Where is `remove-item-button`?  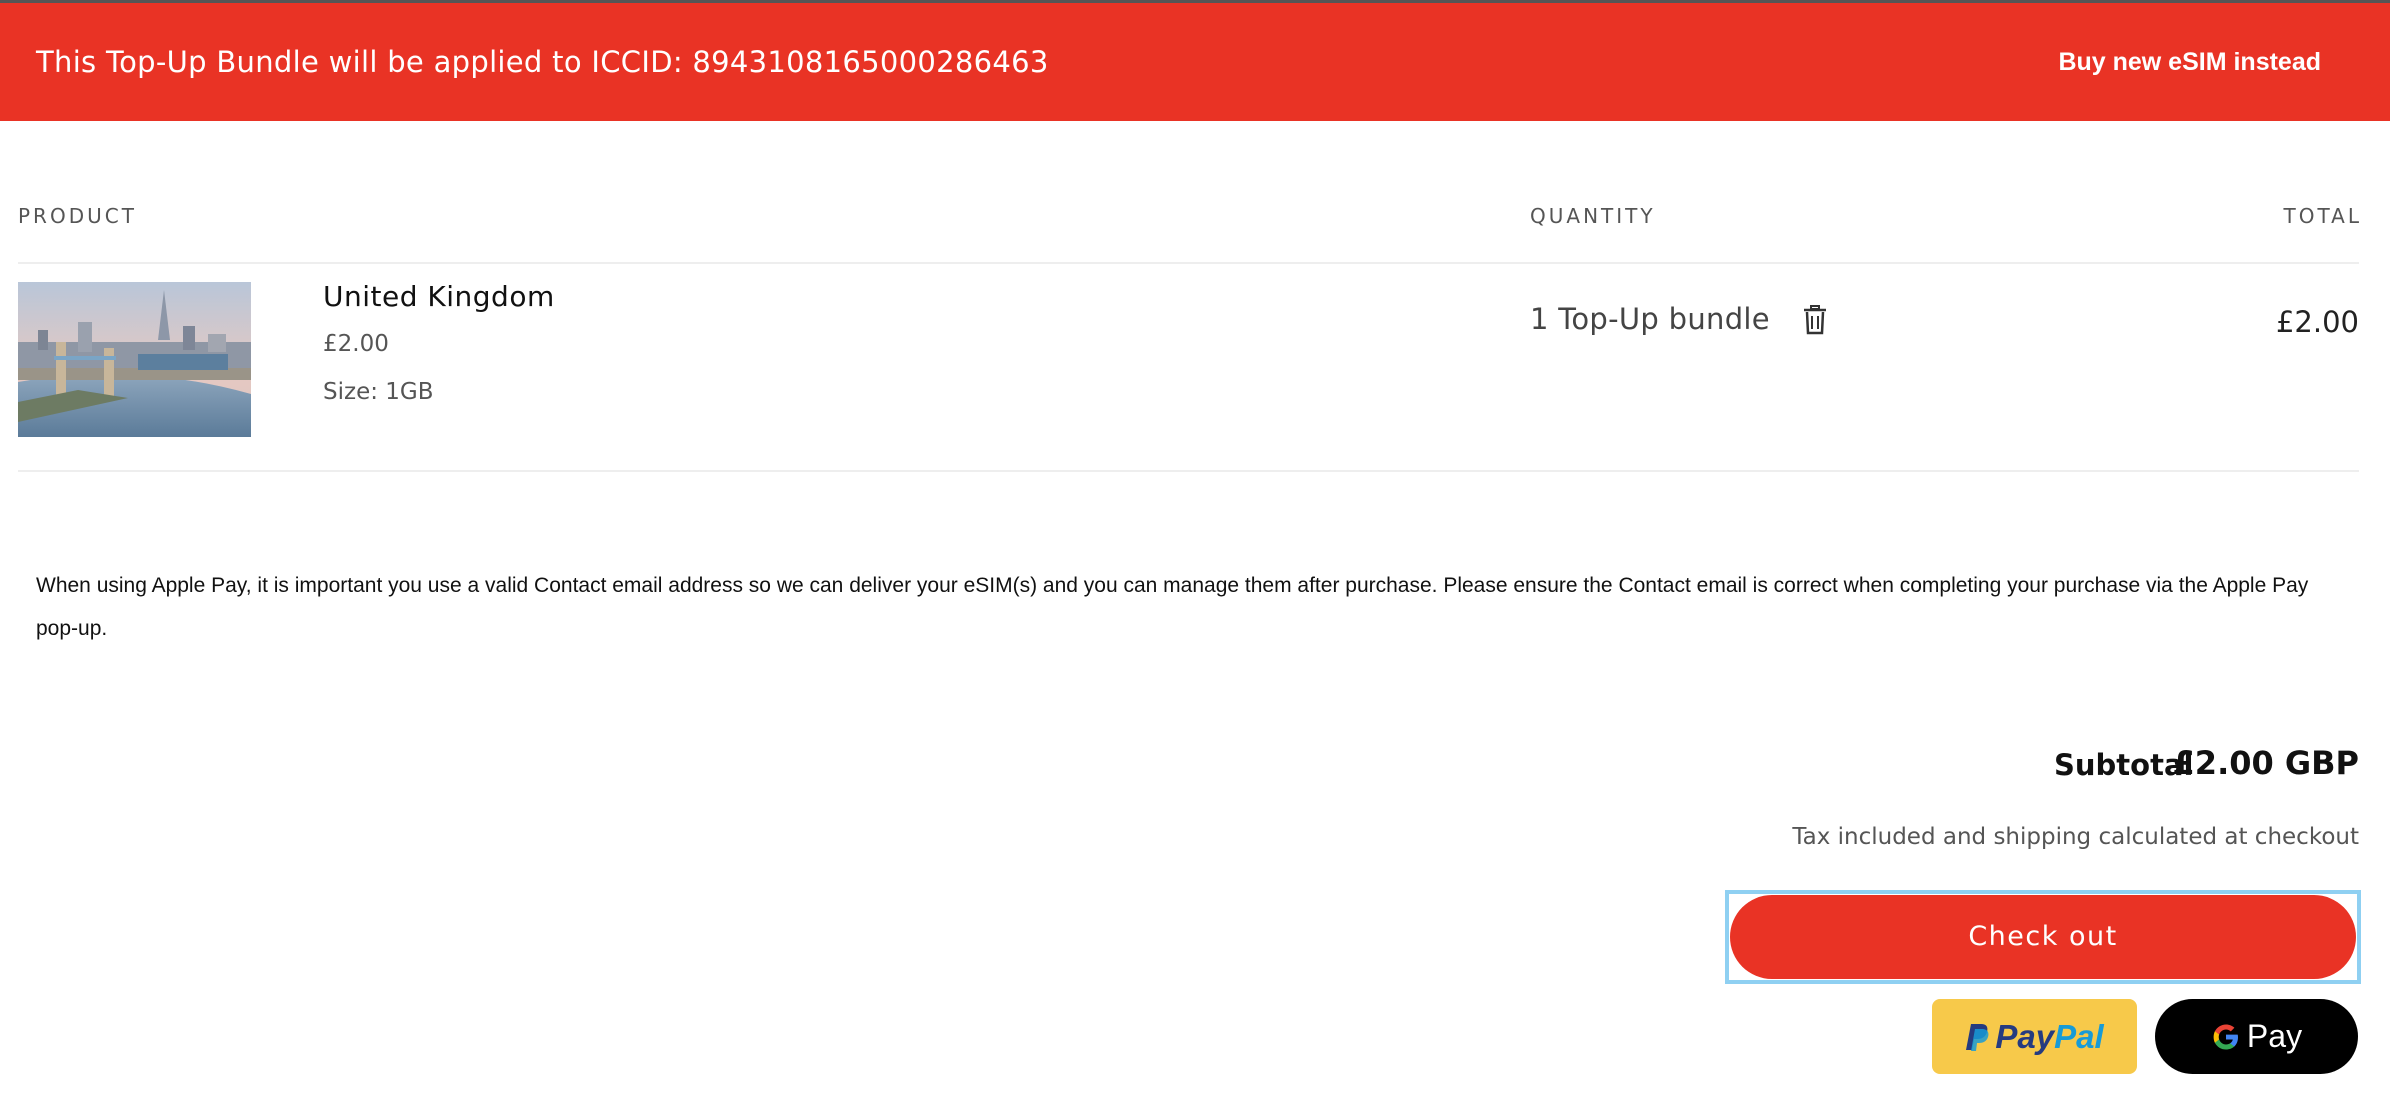 remove-item-button is located at coordinates (1815, 320).